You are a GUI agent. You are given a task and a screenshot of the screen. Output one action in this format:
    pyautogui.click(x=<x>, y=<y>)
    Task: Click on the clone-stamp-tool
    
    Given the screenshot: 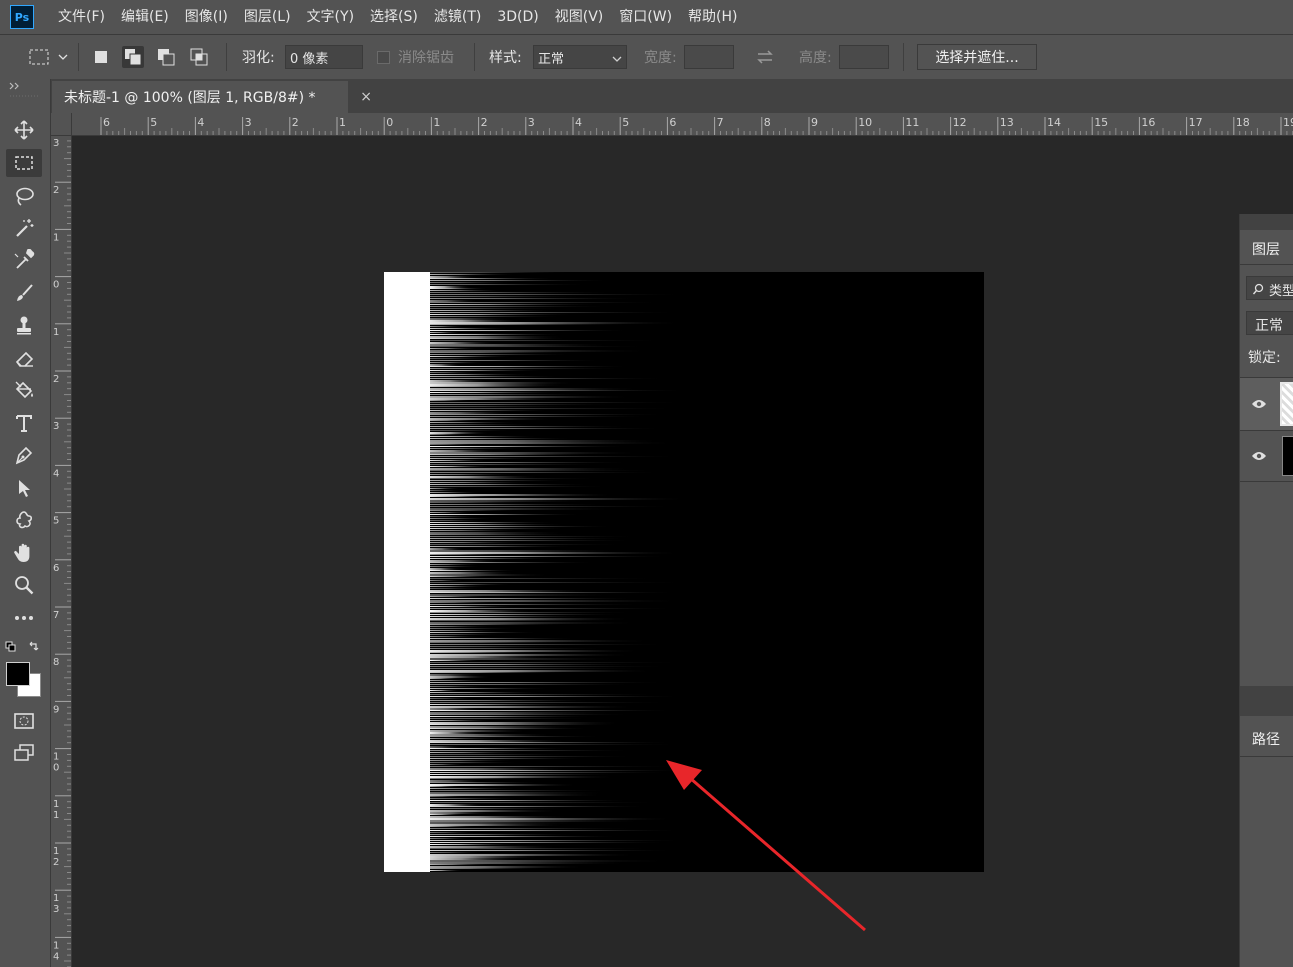 What is the action you would take?
    pyautogui.click(x=24, y=325)
    